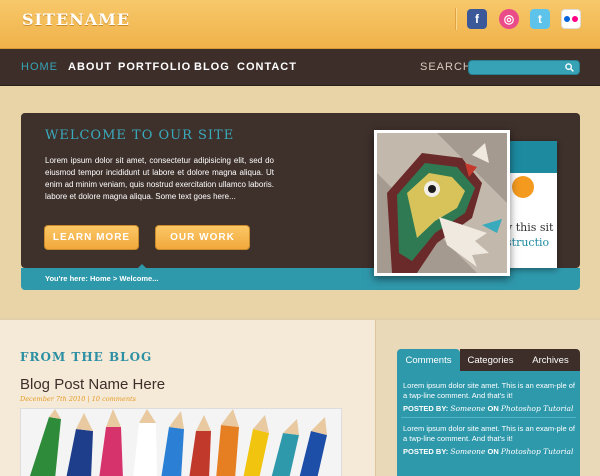 The height and width of the screenshot is (476, 600). I want to click on site-header: SITENAME f ◎ t, so click(300, 24).